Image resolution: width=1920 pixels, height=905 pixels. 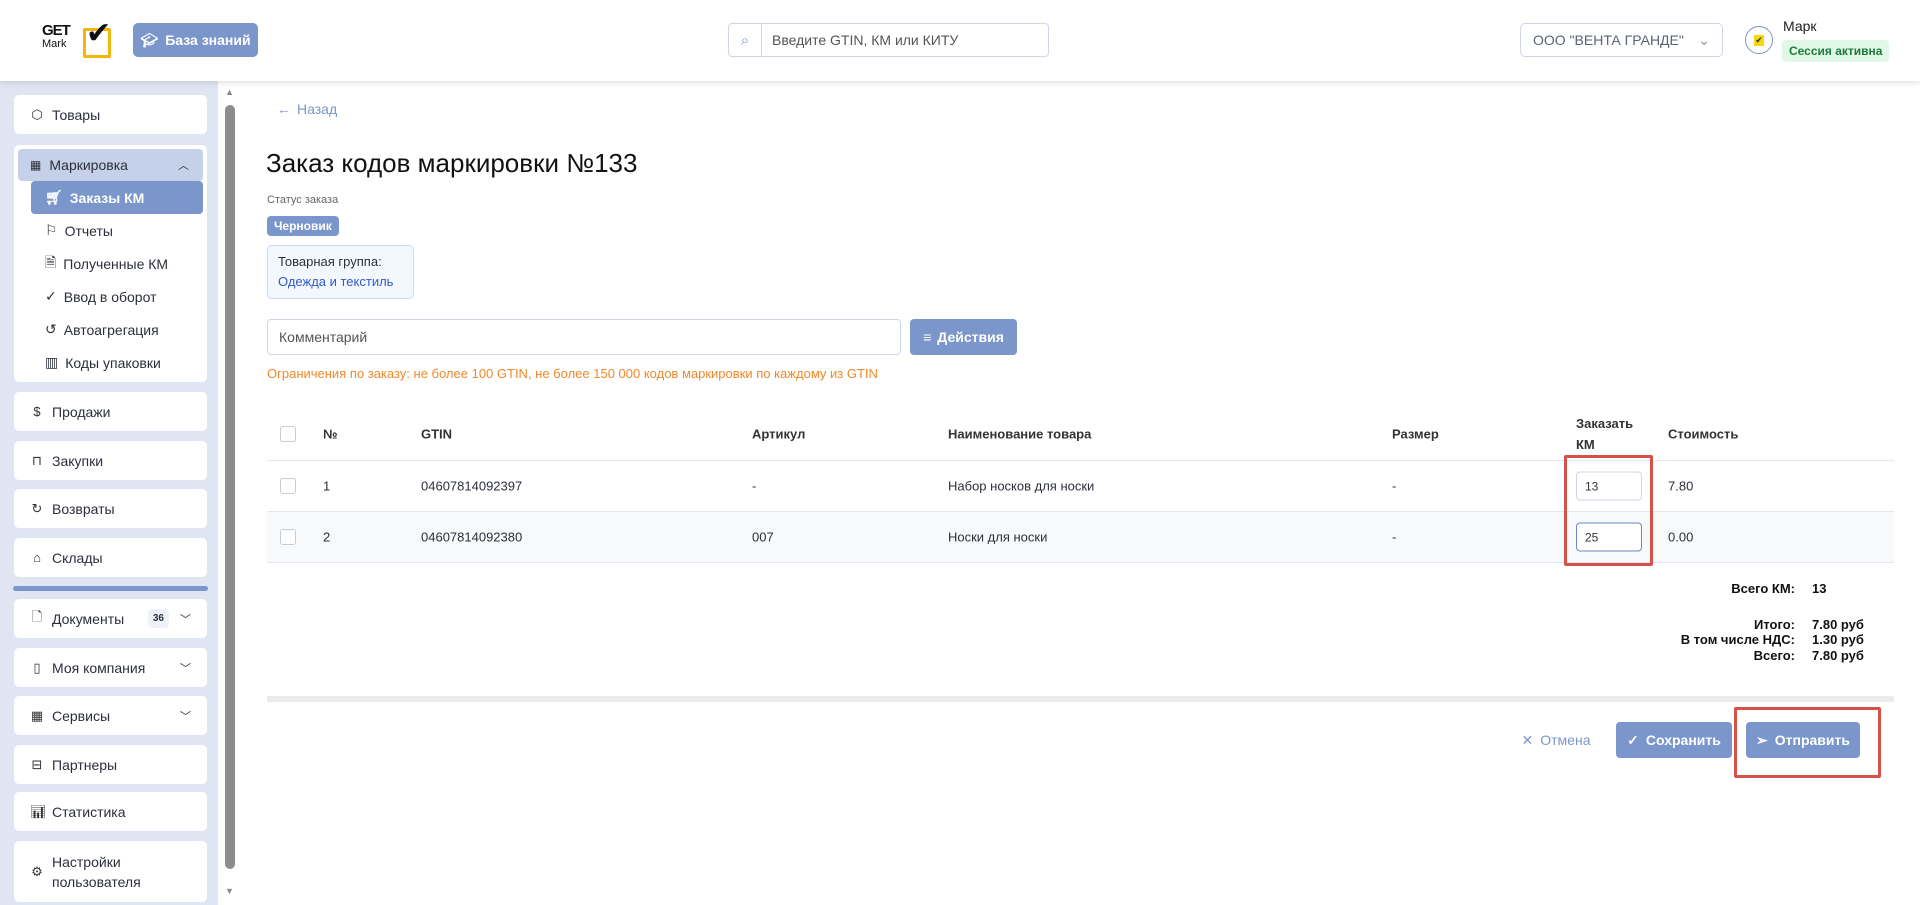 What do you see at coordinates (229, 92) in the screenshot?
I see `scroll-up-icon: ▲` at bounding box center [229, 92].